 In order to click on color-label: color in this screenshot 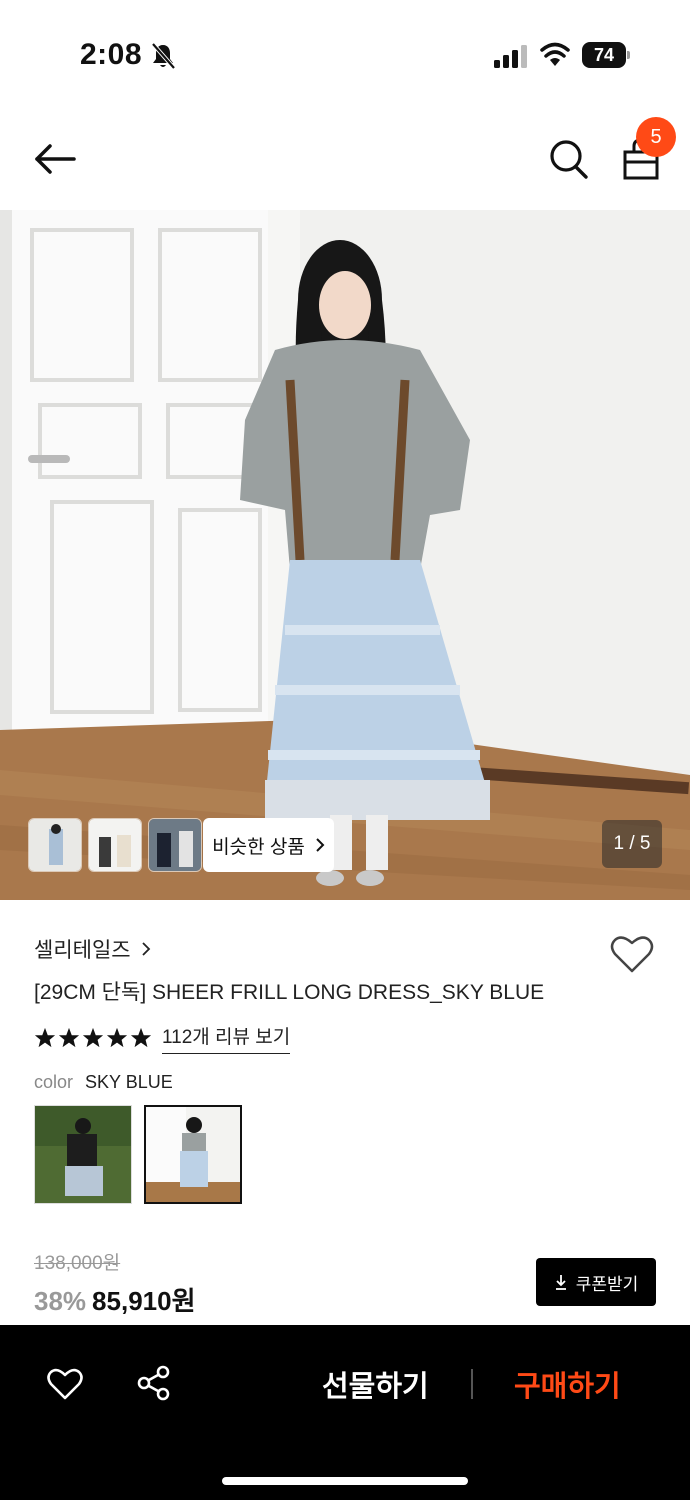, I will do `click(54, 1082)`.